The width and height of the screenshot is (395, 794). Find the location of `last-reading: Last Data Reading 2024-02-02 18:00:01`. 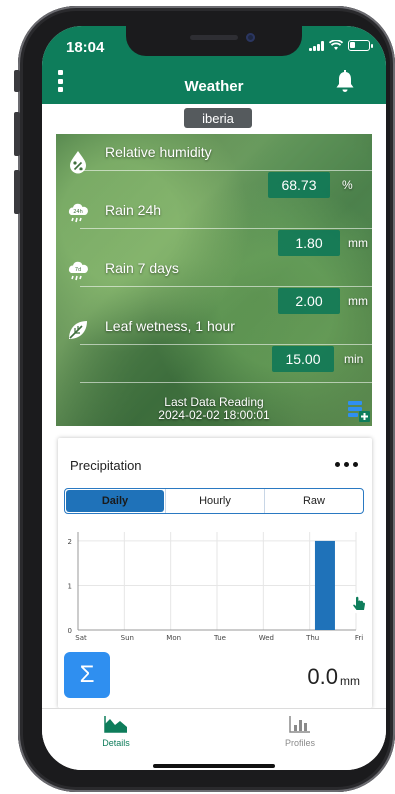

last-reading: Last Data Reading 2024-02-02 18:00:01 is located at coordinates (214, 409).